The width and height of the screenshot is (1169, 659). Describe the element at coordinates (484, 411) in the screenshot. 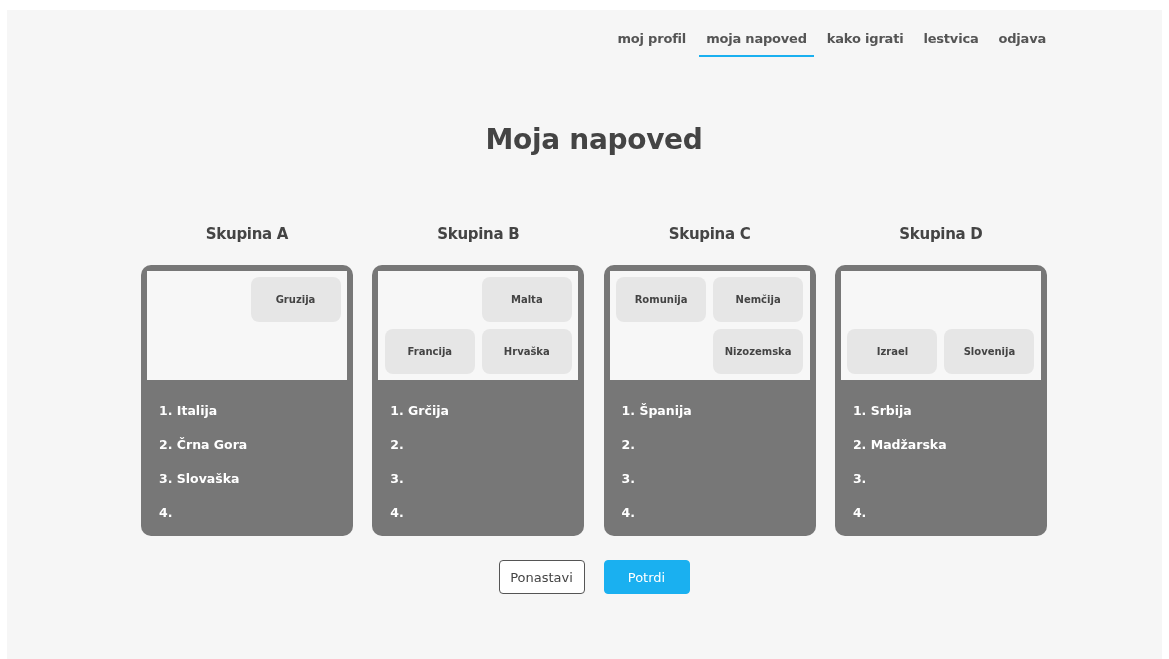

I see `ranking-slot: 1. Grčija` at that location.